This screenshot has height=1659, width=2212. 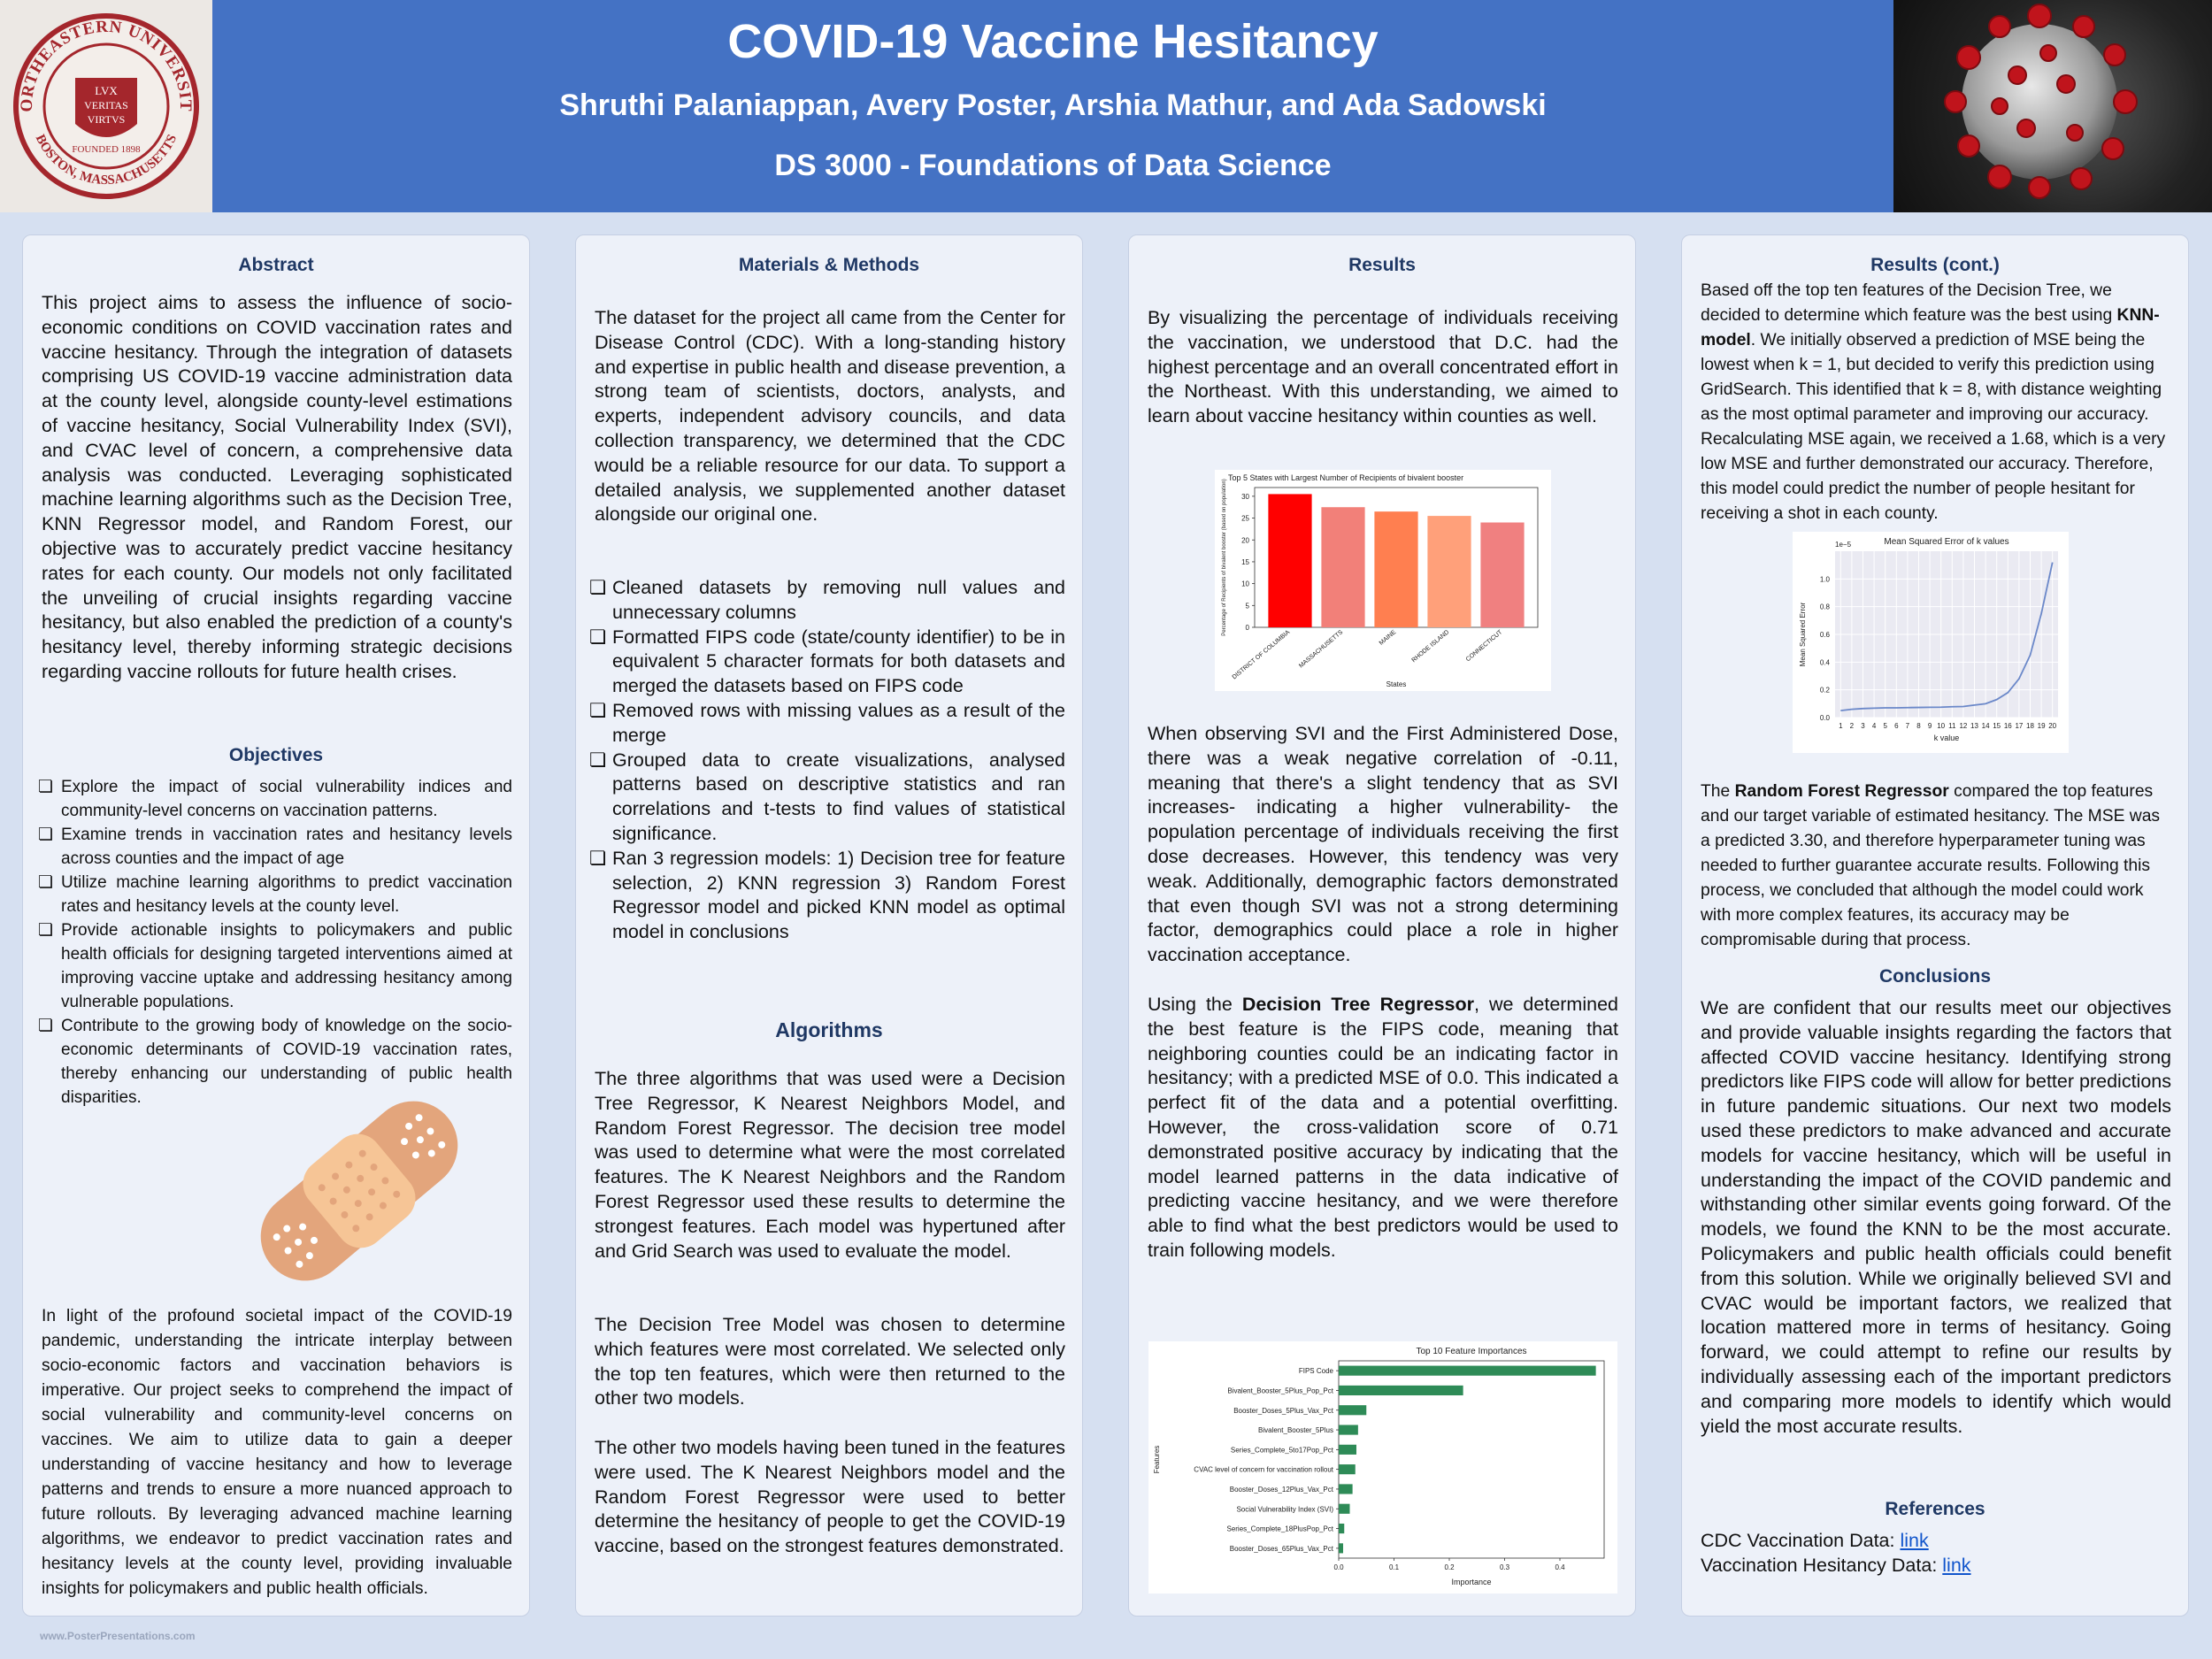 What do you see at coordinates (1947, 738) in the screenshot?
I see `x-axis-label: k value` at bounding box center [1947, 738].